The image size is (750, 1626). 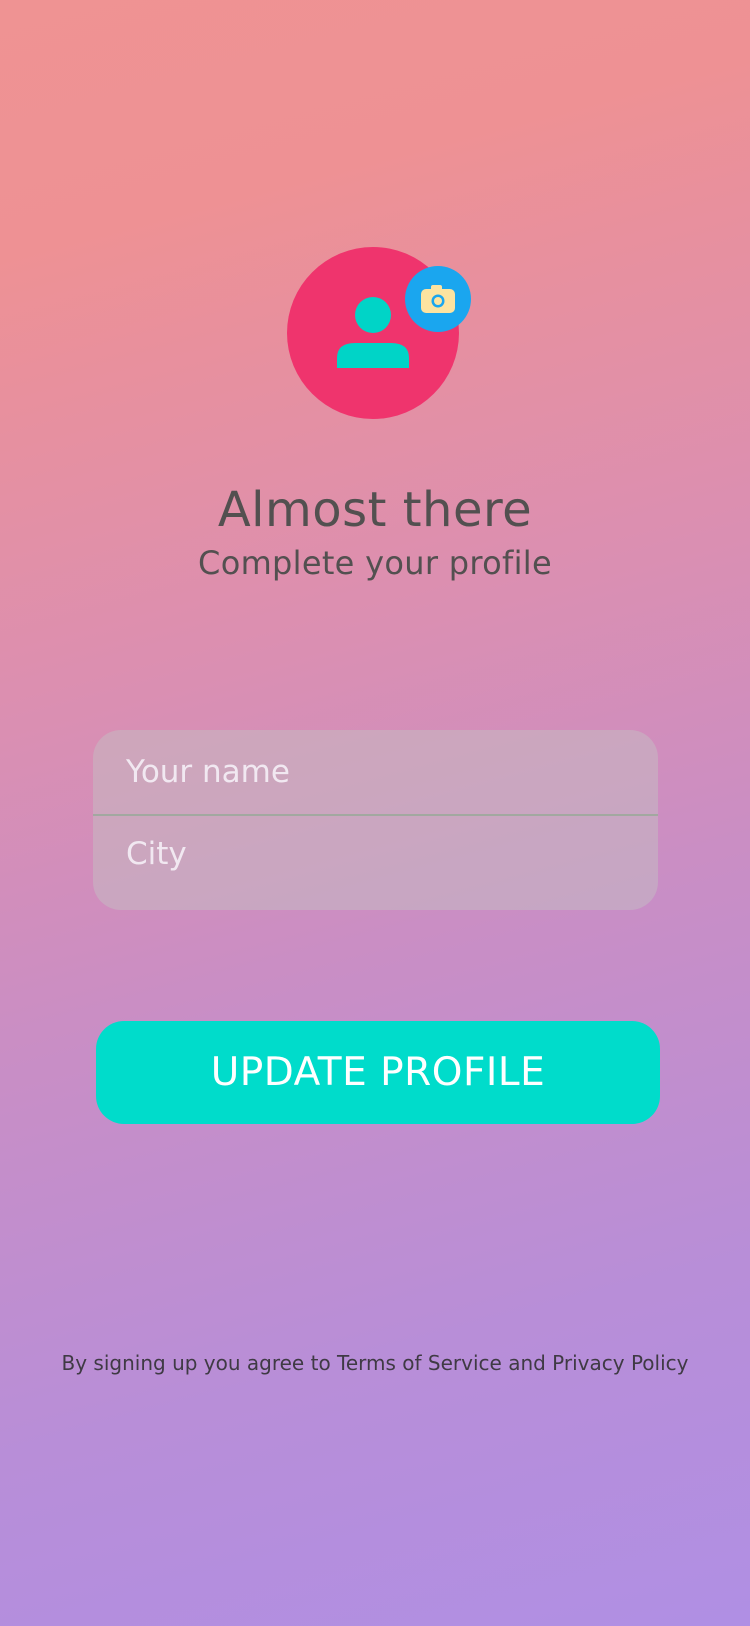 What do you see at coordinates (375, 510) in the screenshot?
I see `page-title: Almost there` at bounding box center [375, 510].